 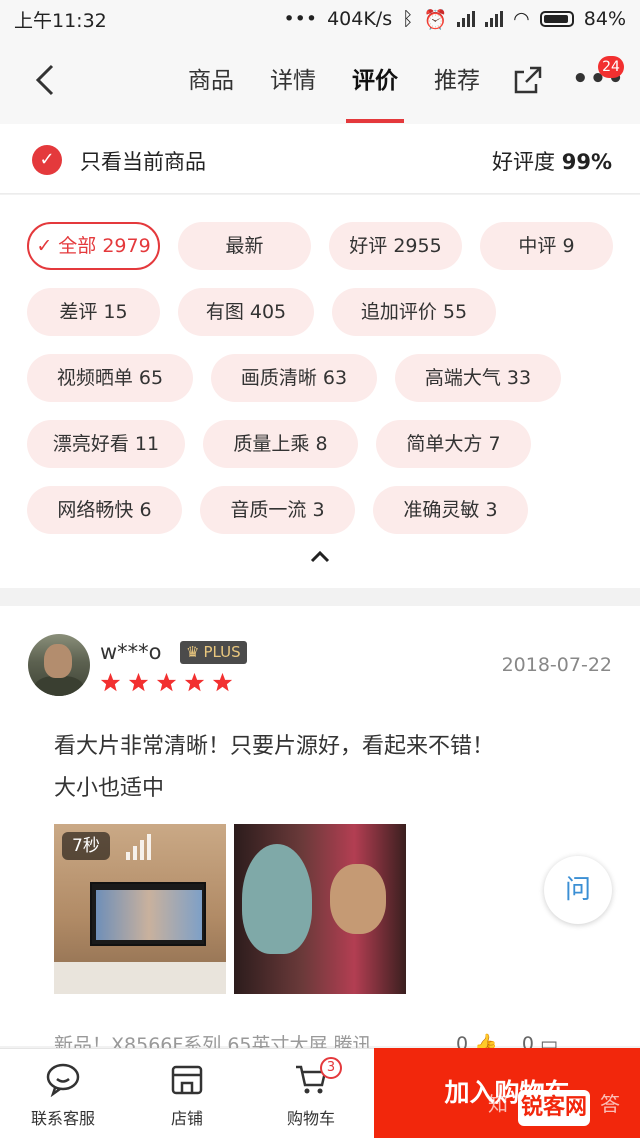 I want to click on watermark-tail: 答, so click(x=610, y=1104).